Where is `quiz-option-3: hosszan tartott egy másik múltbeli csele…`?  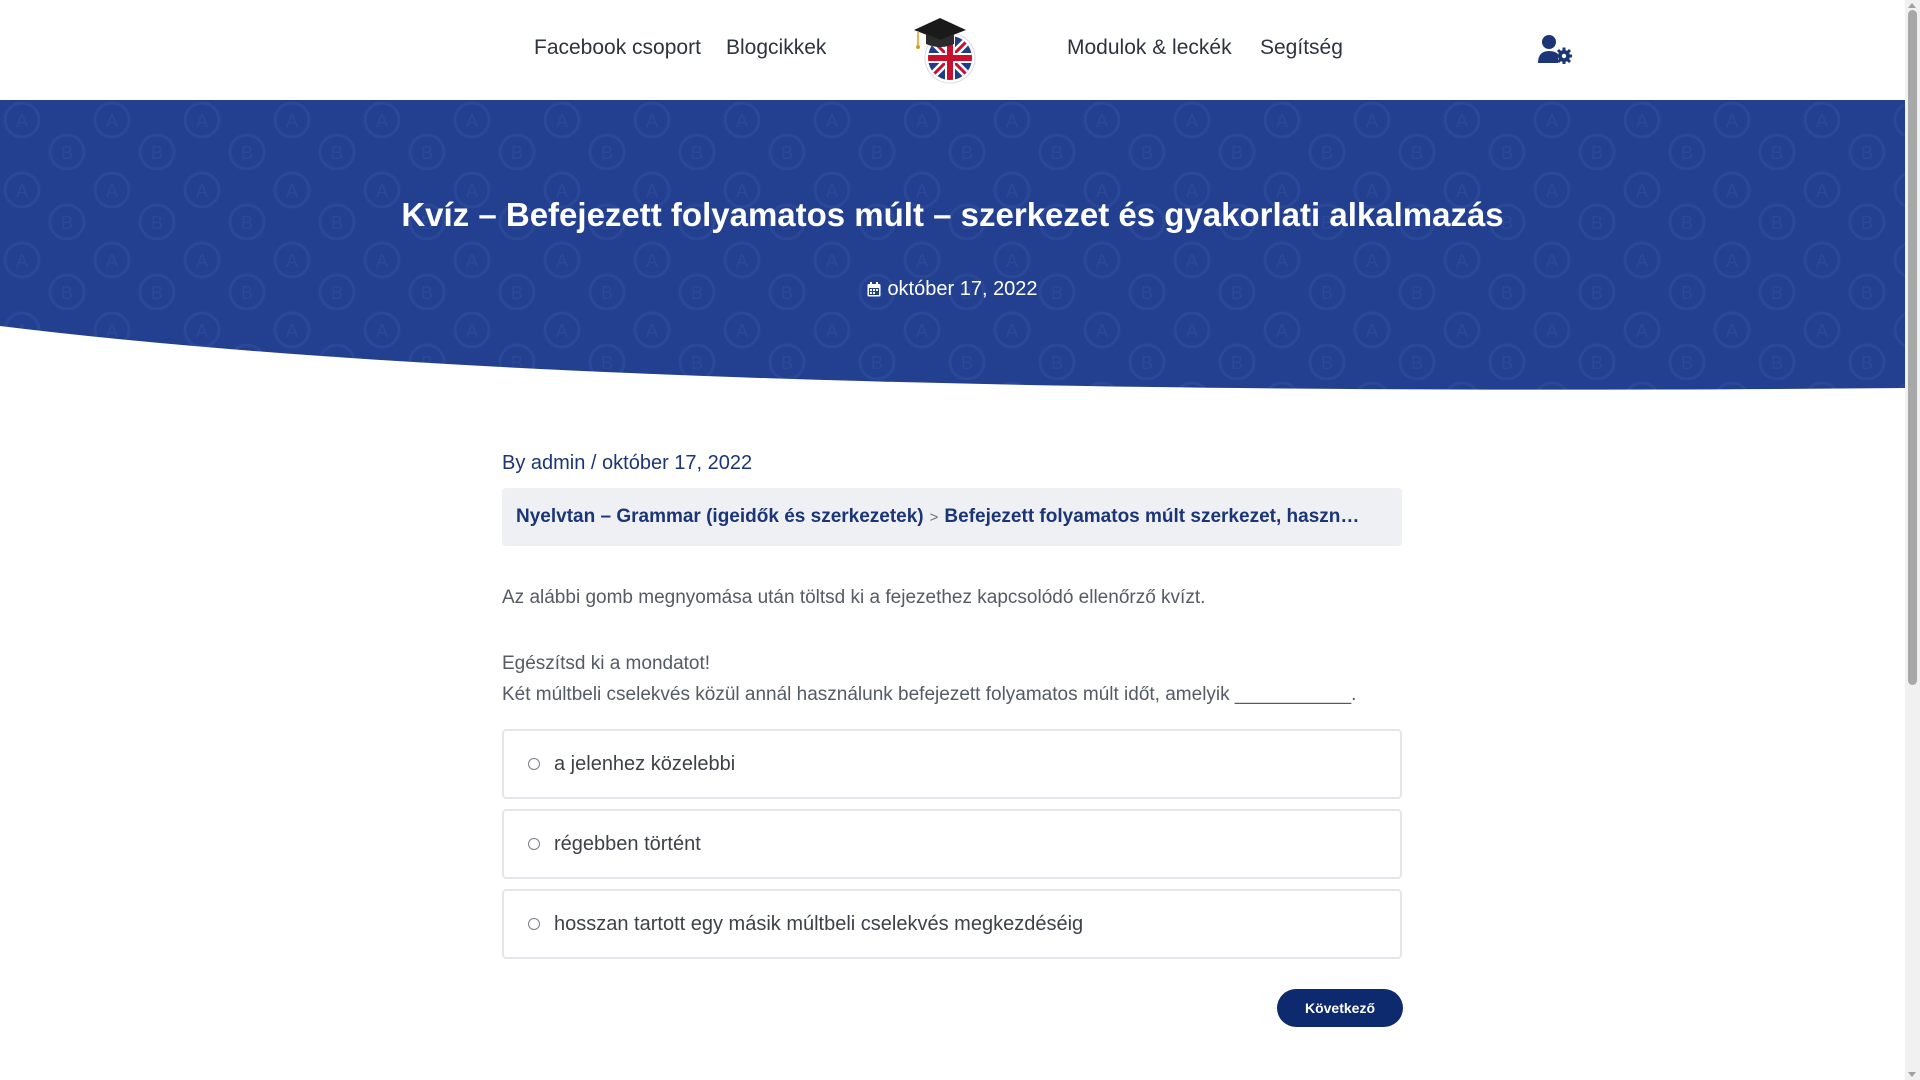
quiz-option-3: hosszan tartott egy másik múltbeli csele… is located at coordinates (952, 924).